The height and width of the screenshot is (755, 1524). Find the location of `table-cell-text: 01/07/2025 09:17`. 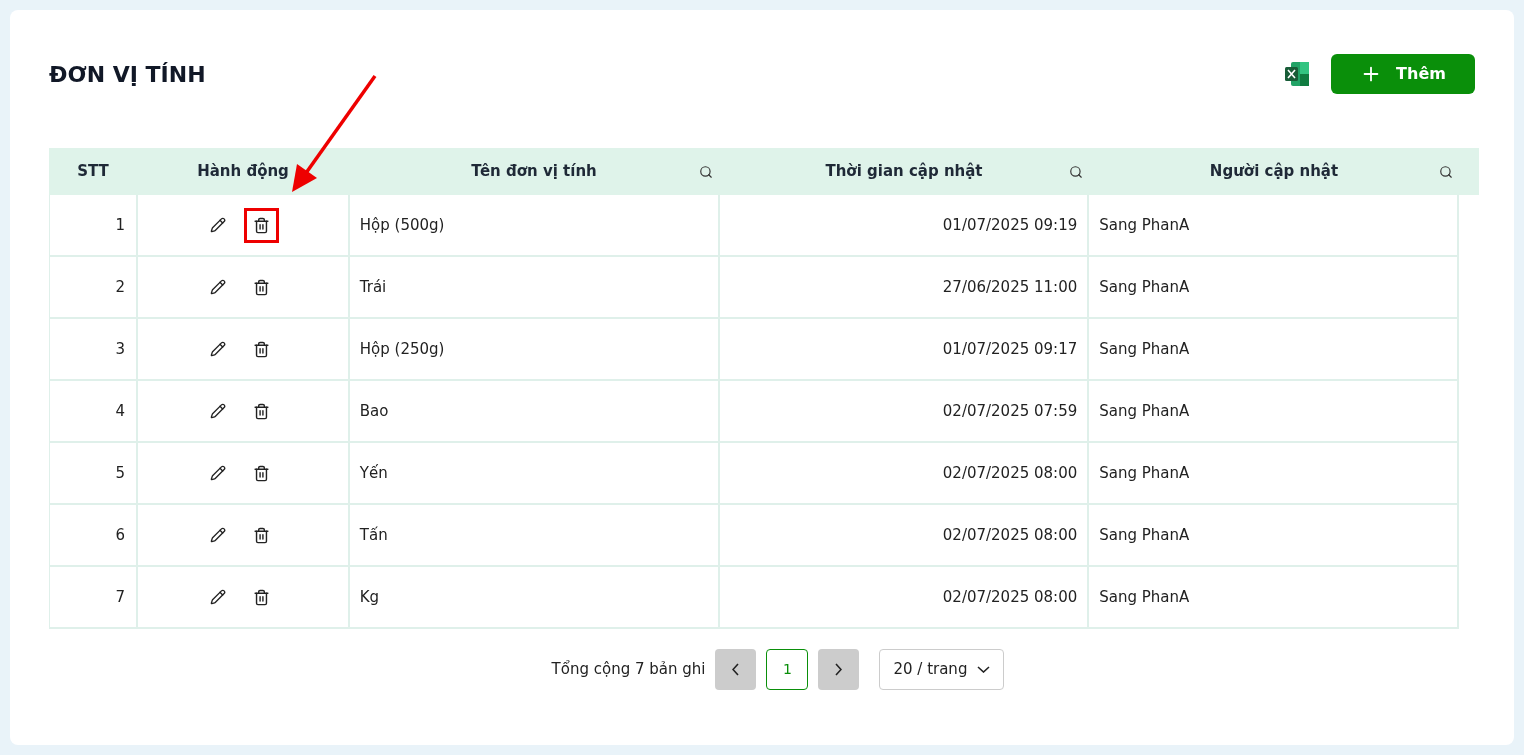

table-cell-text: 01/07/2025 09:17 is located at coordinates (1010, 349).